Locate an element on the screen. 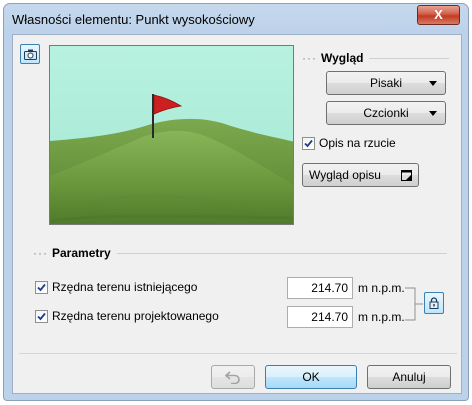 The image size is (472, 405). designed-terrain-checkbox is located at coordinates (41, 316).